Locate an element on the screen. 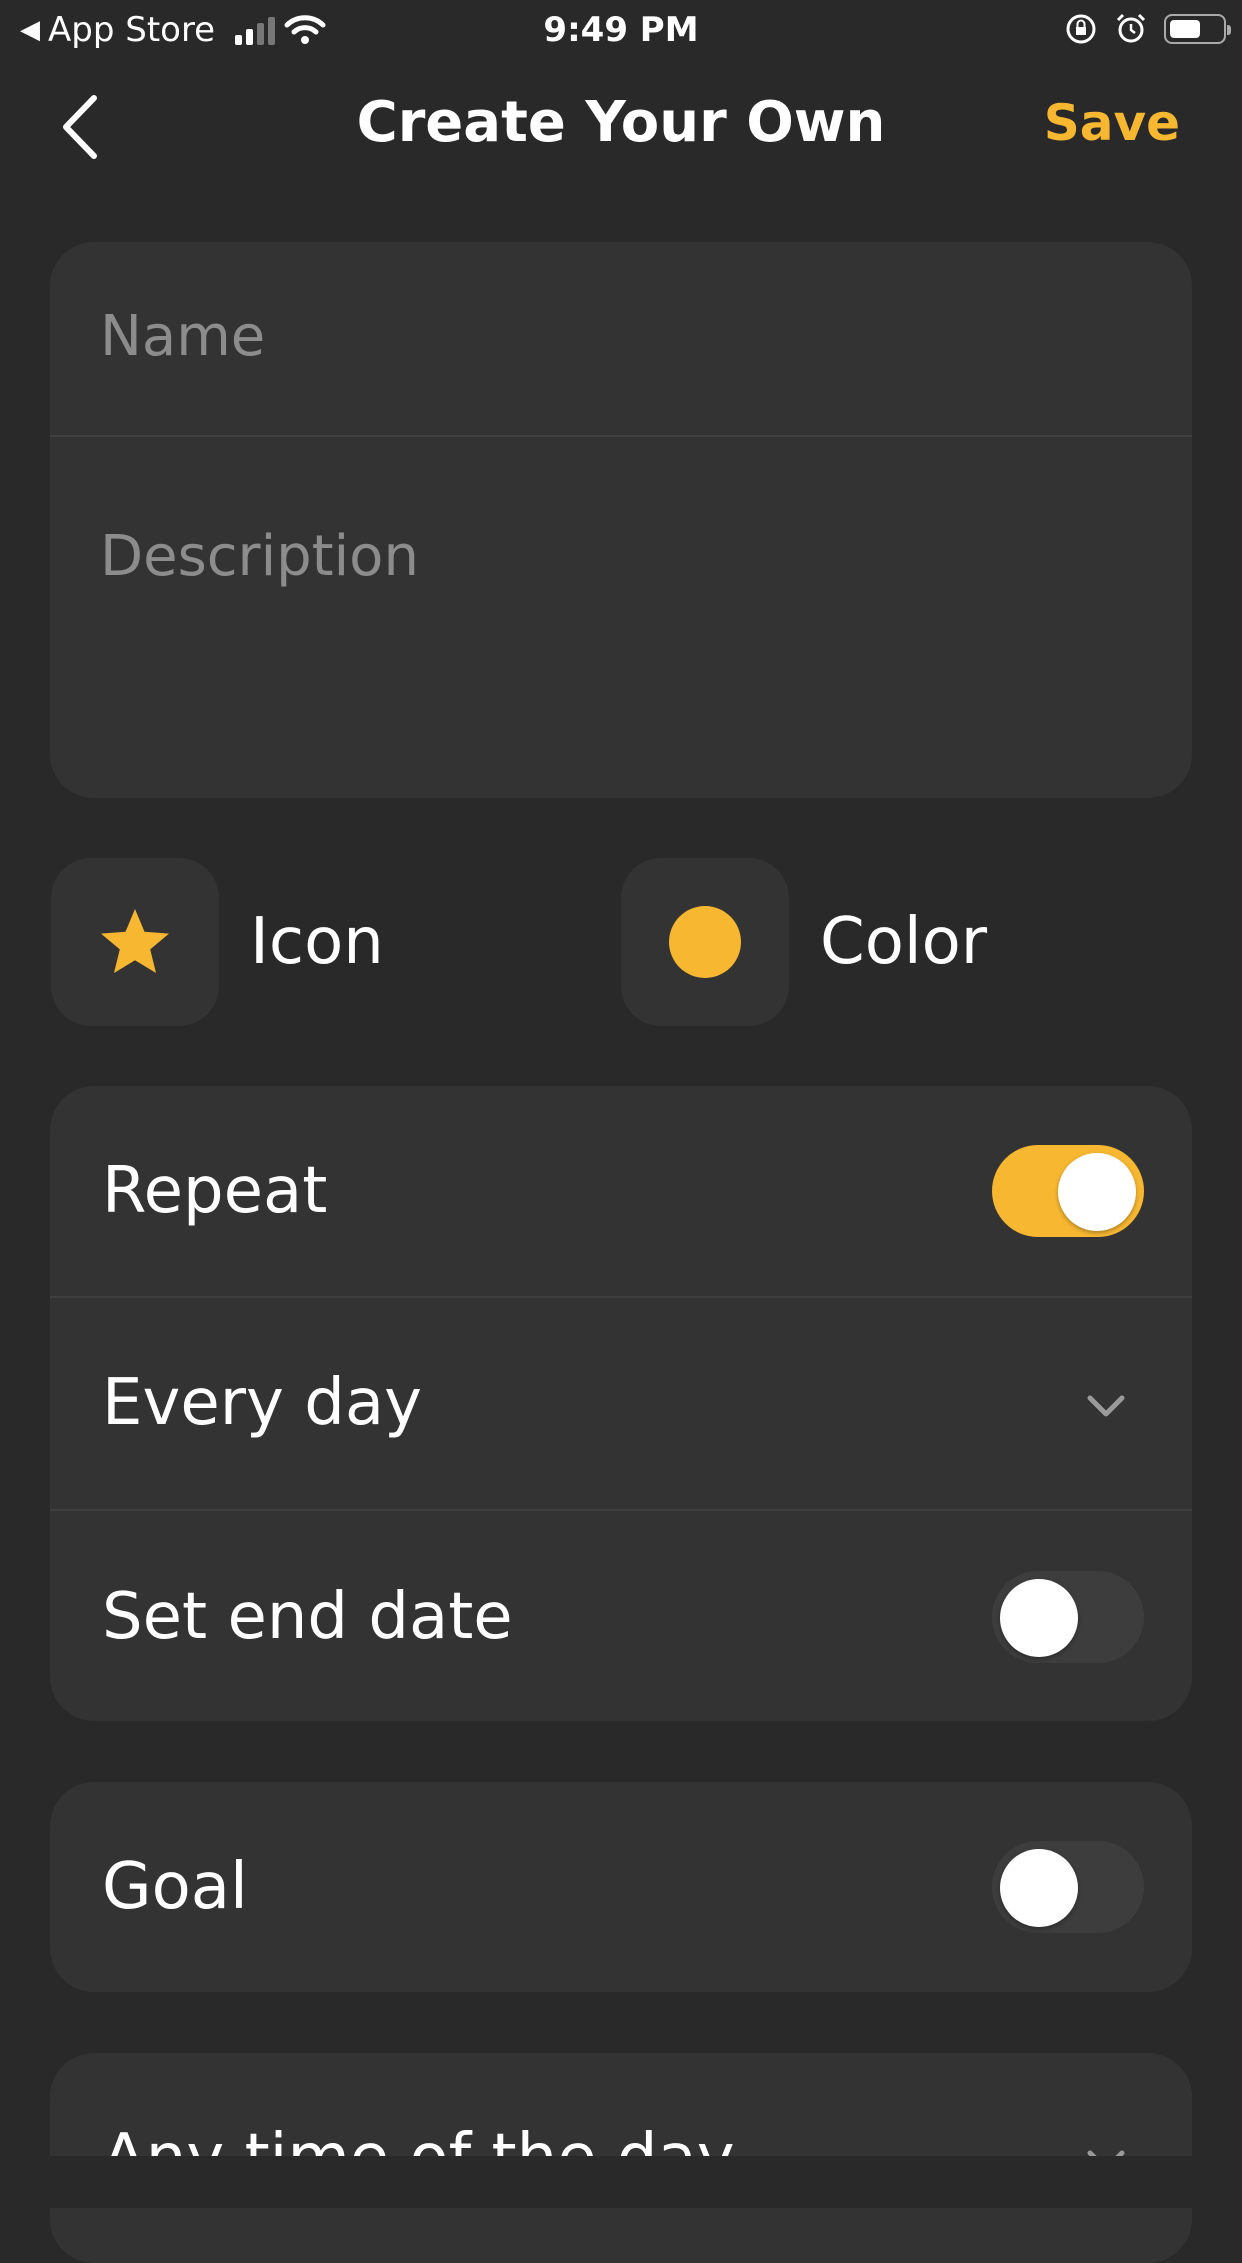 The height and width of the screenshot is (2263, 1242). orientation-lock-icon is located at coordinates (1081, 29).